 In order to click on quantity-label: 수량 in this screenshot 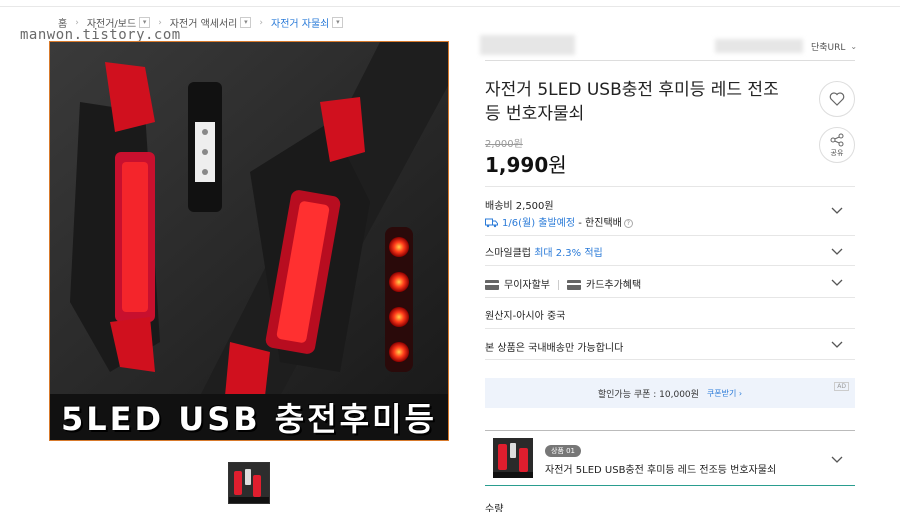, I will do `click(494, 508)`.